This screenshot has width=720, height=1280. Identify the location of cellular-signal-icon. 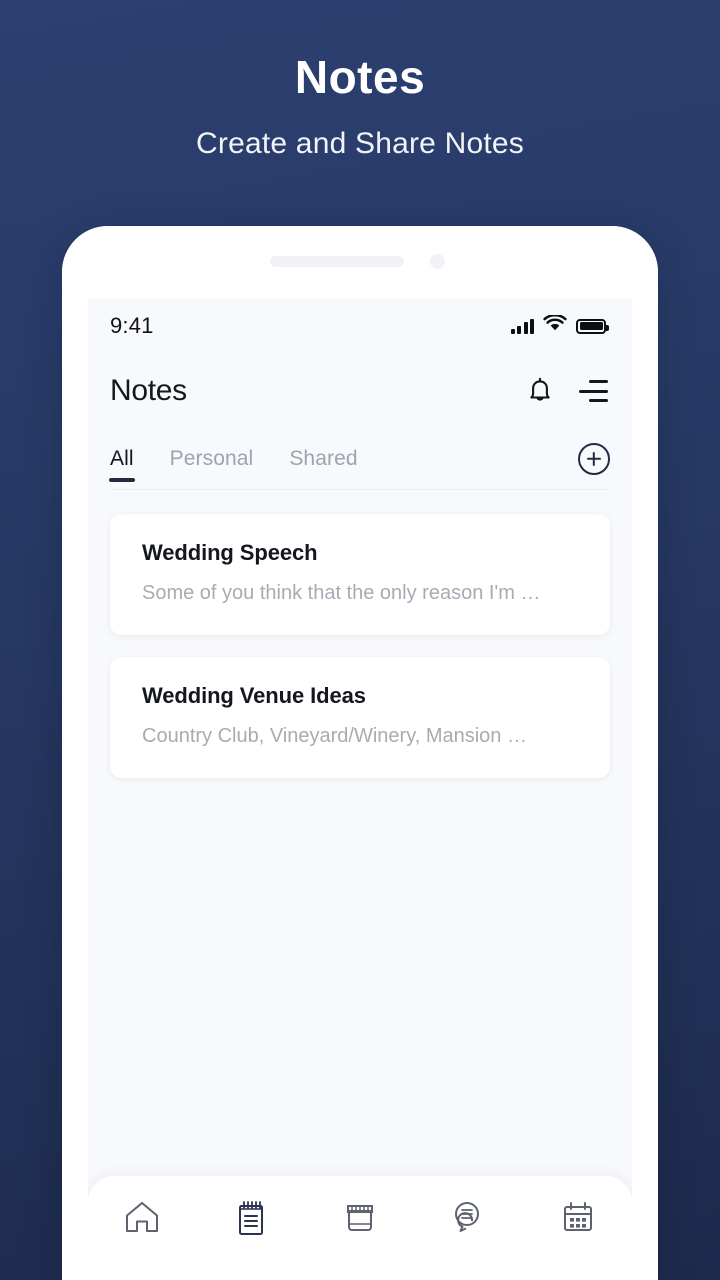
(522, 326).